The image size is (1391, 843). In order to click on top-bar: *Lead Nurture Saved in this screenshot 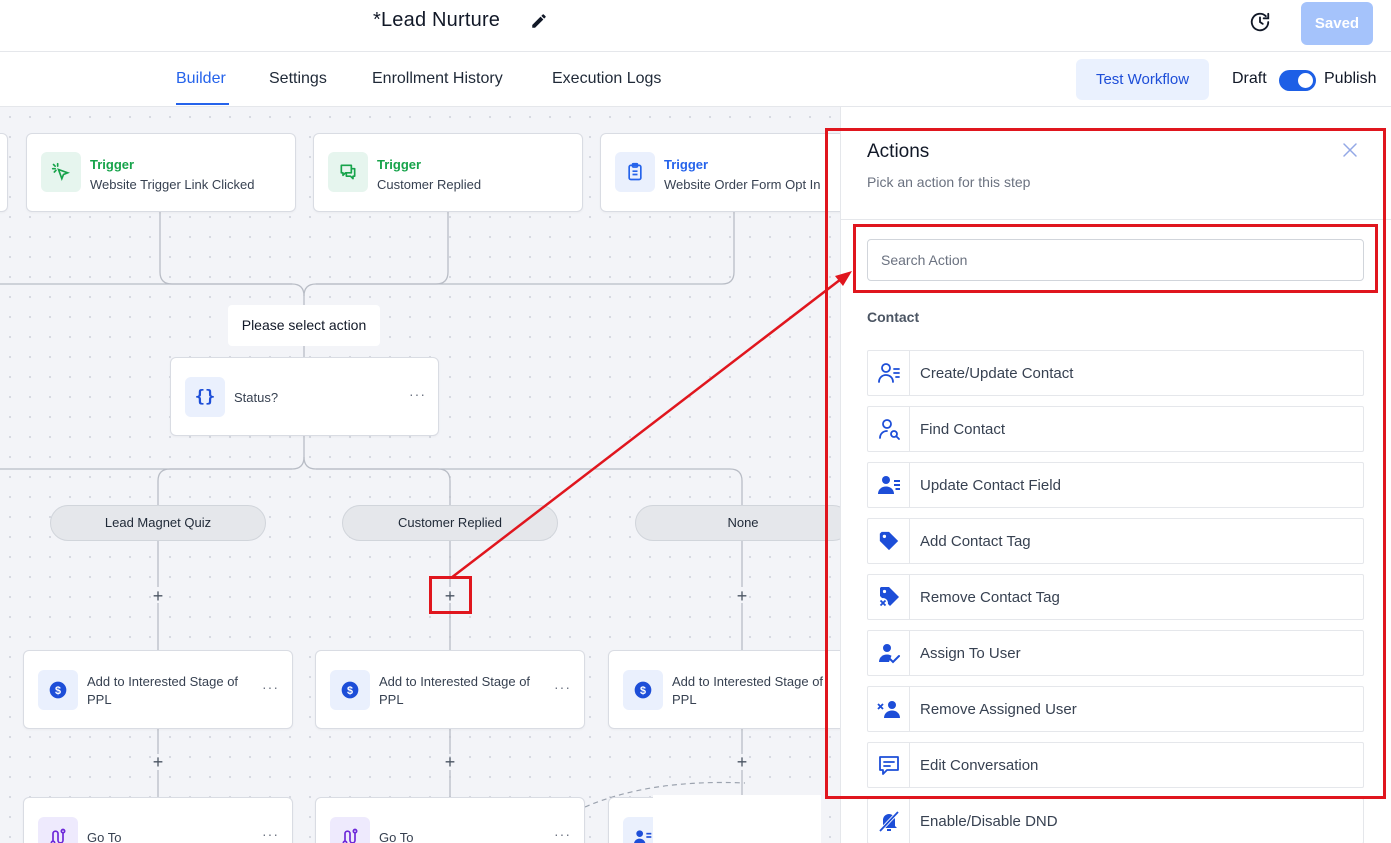, I will do `click(695, 26)`.